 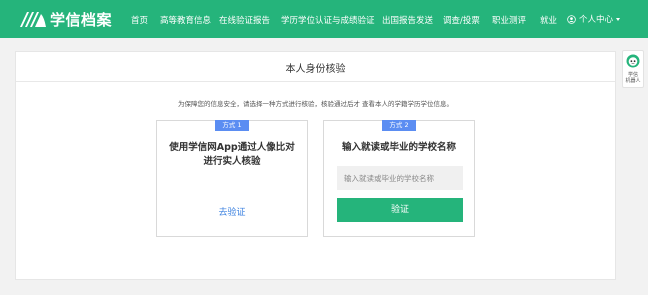 I want to click on method-1-heading: 使用学信网App通过人像比对进行实人核验, so click(x=232, y=154).